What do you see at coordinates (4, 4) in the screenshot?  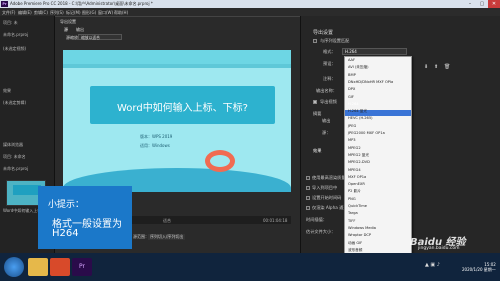 I see `premiere-logo-icon: Pr` at bounding box center [4, 4].